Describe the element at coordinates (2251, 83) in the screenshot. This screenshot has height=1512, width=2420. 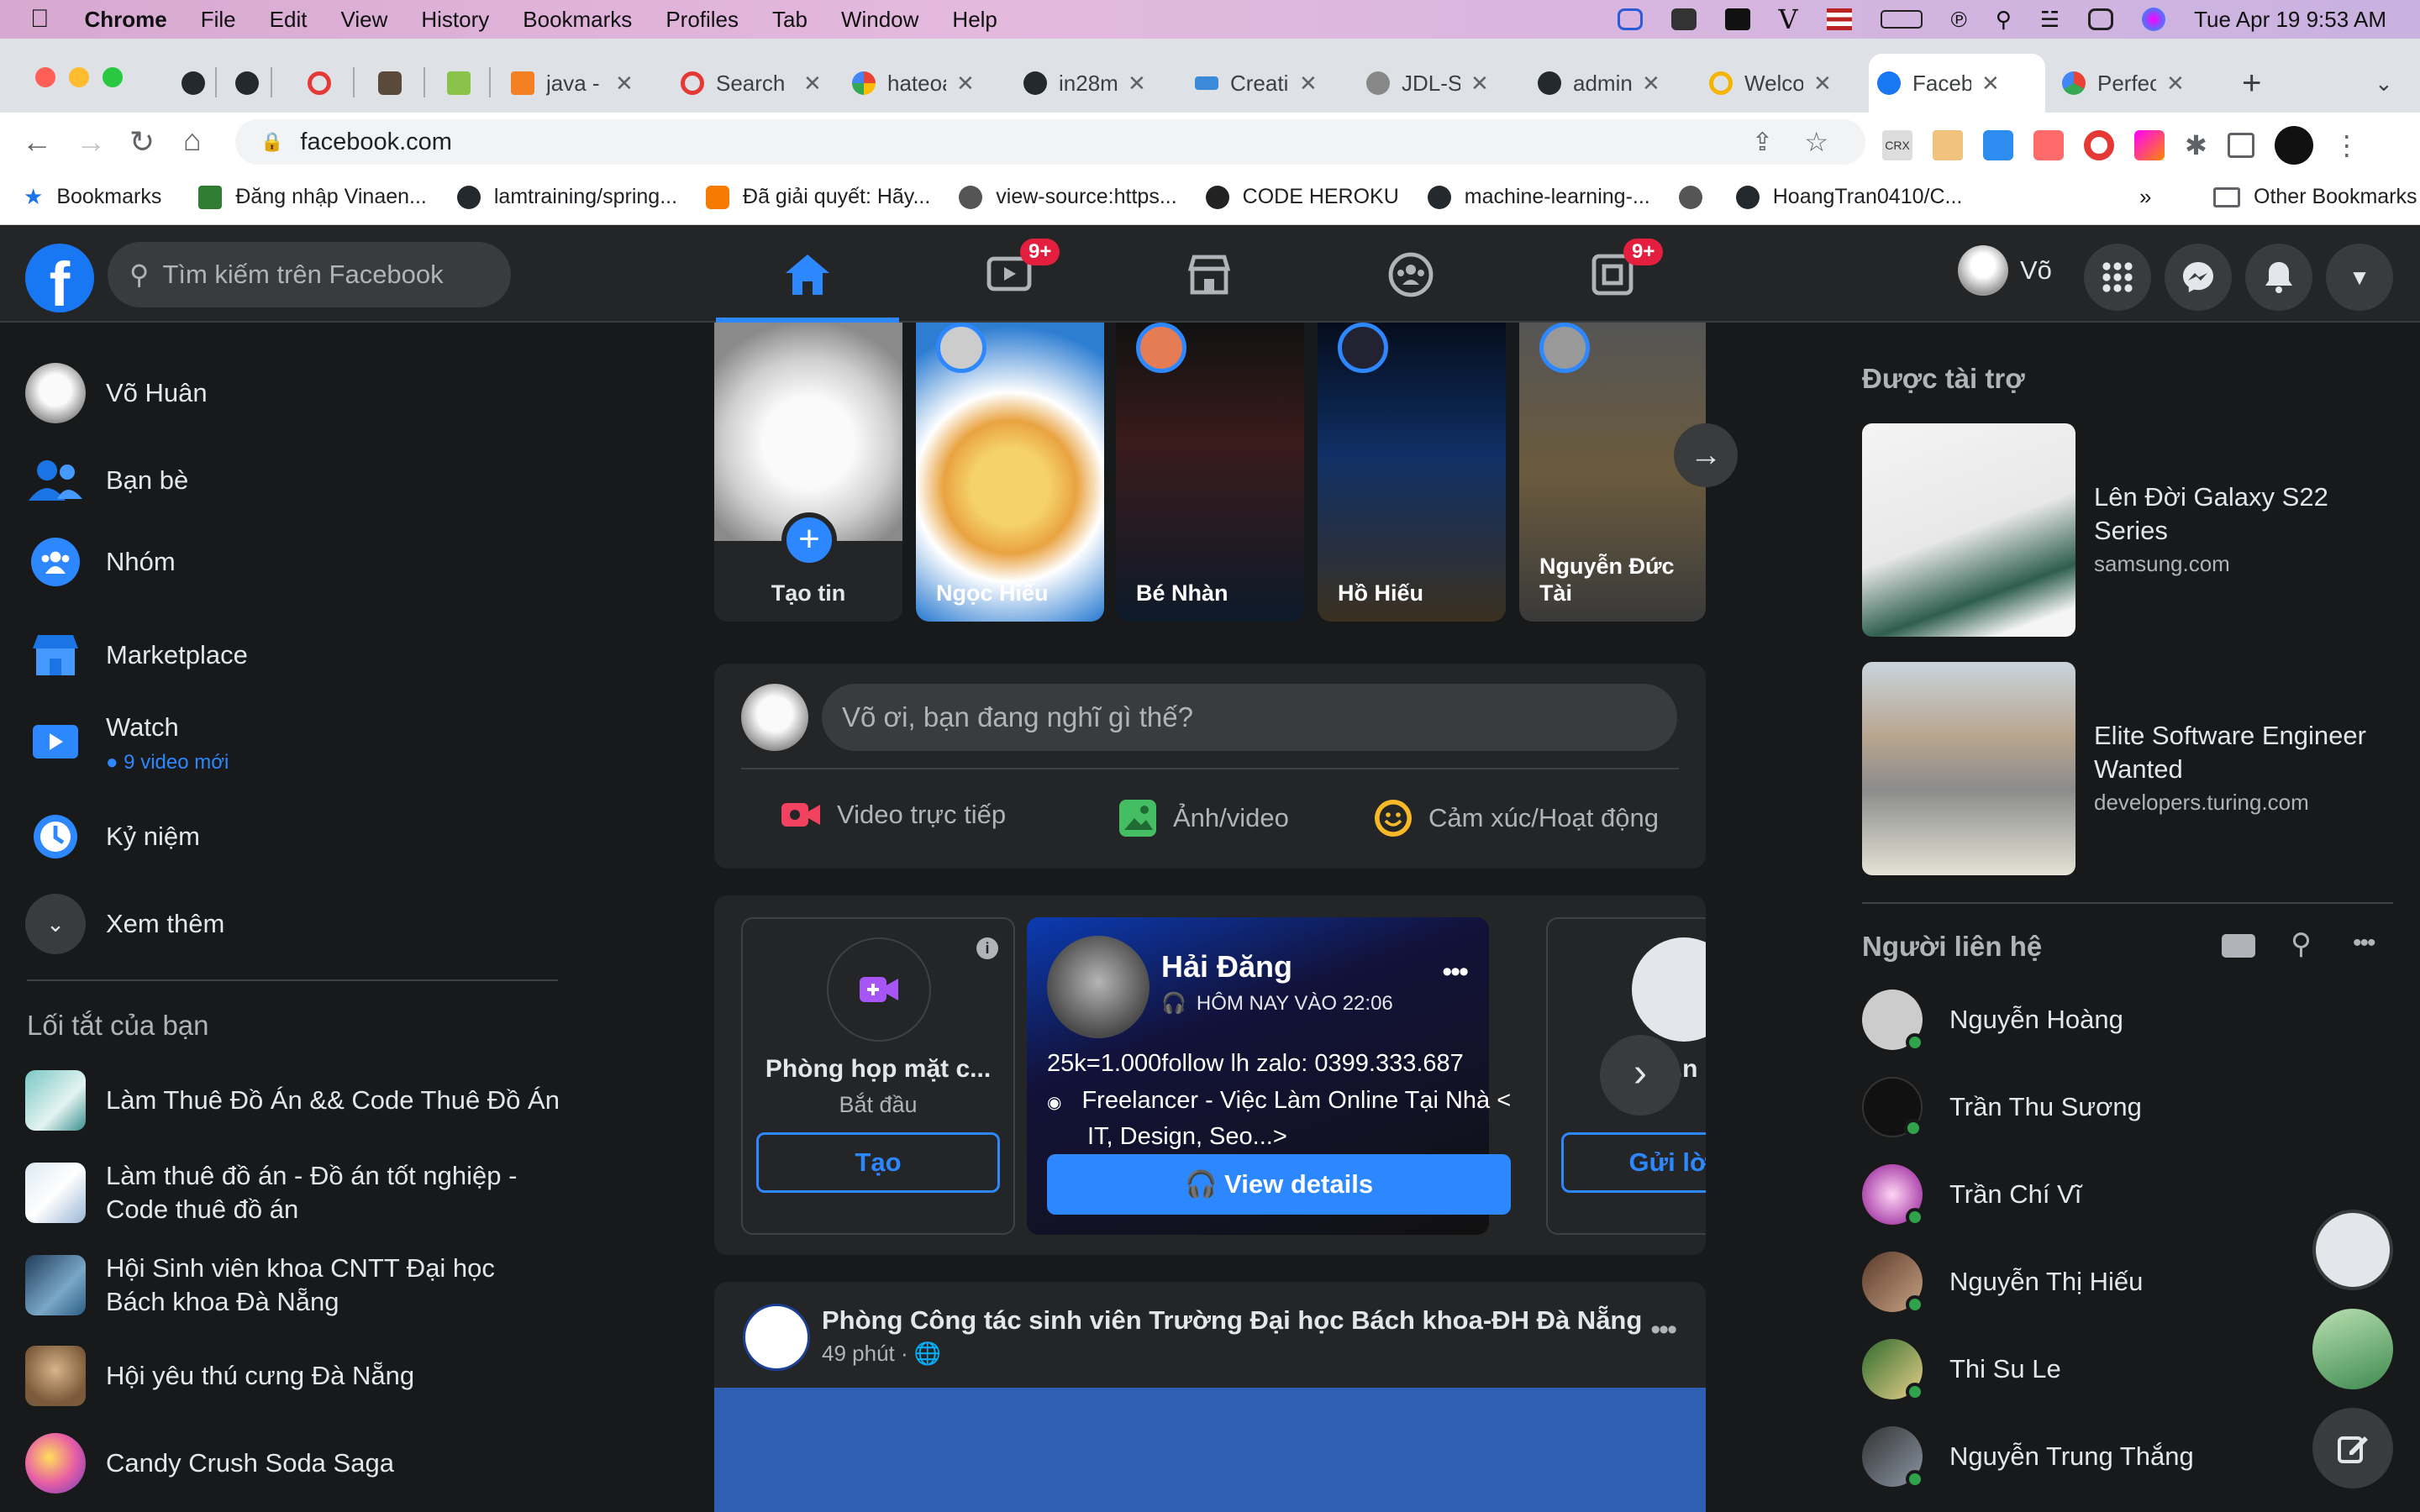
I see `new-tab-button: +` at that location.